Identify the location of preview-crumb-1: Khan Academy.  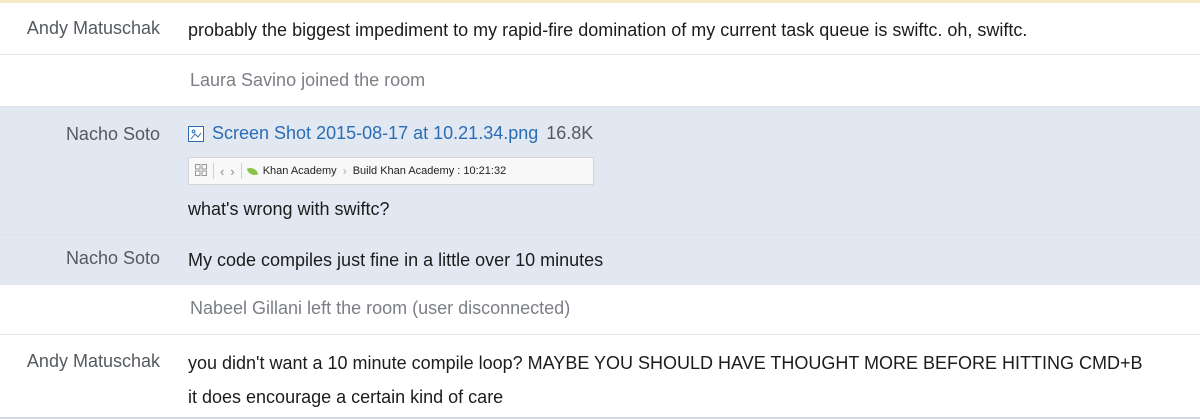
(299, 171).